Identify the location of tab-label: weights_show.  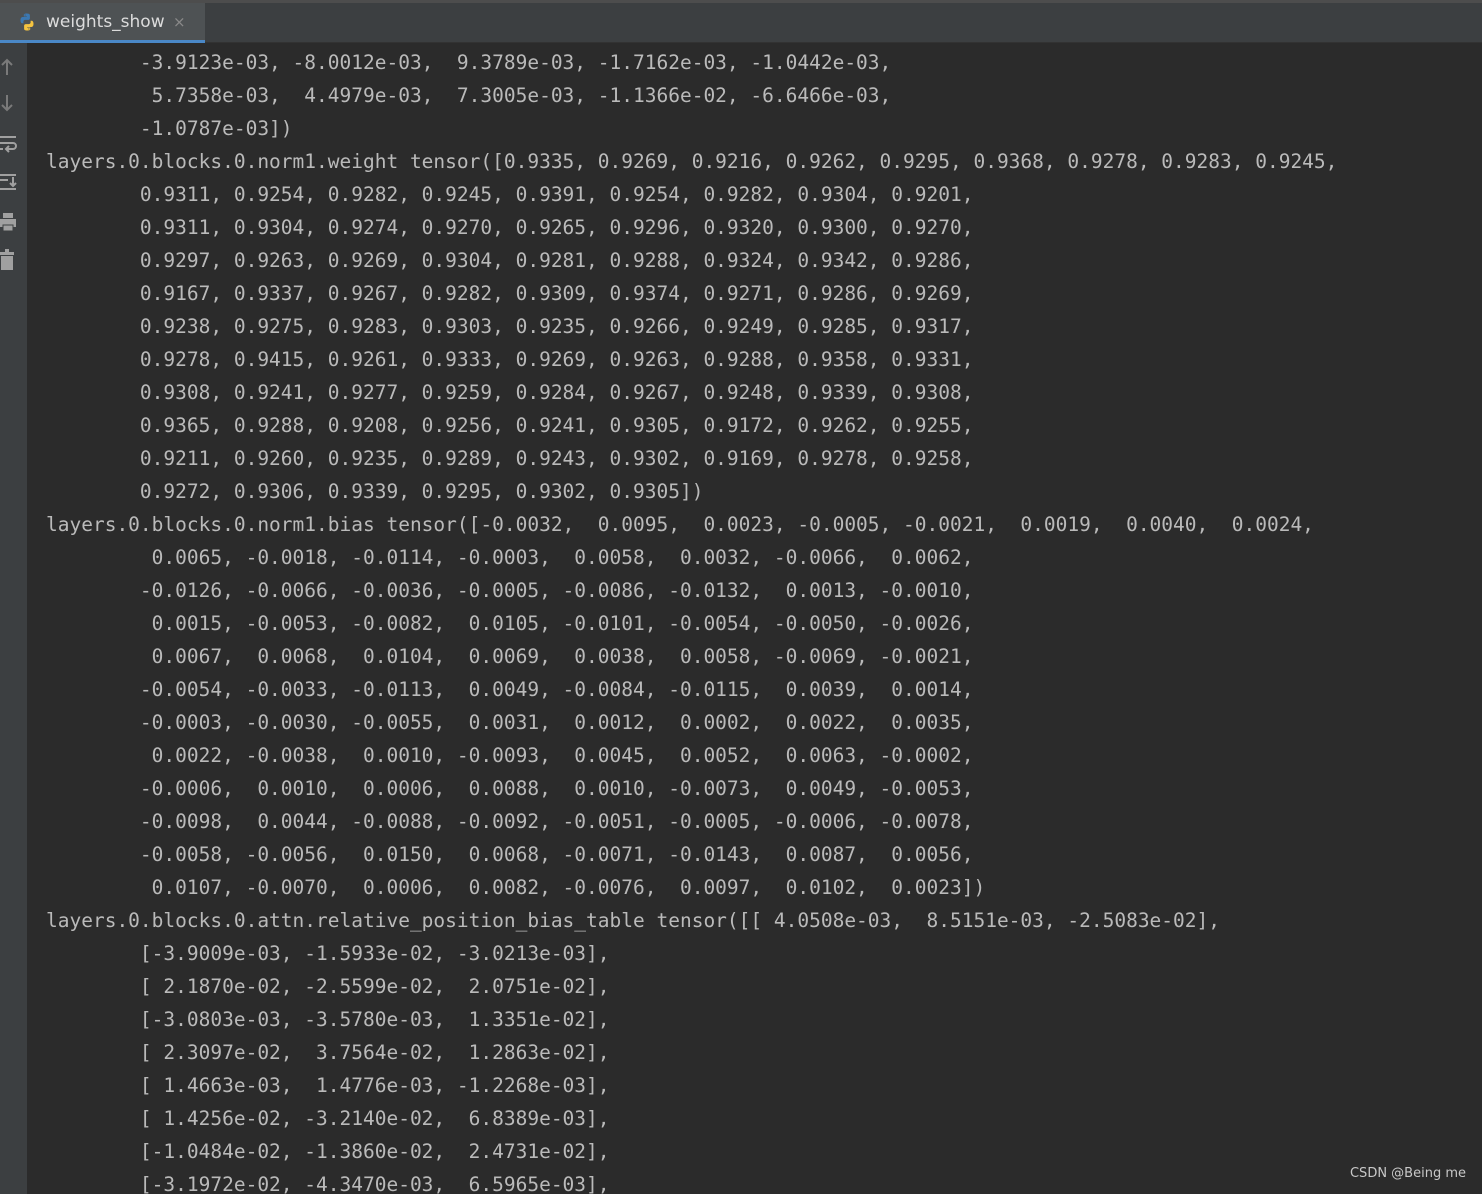
(105, 22).